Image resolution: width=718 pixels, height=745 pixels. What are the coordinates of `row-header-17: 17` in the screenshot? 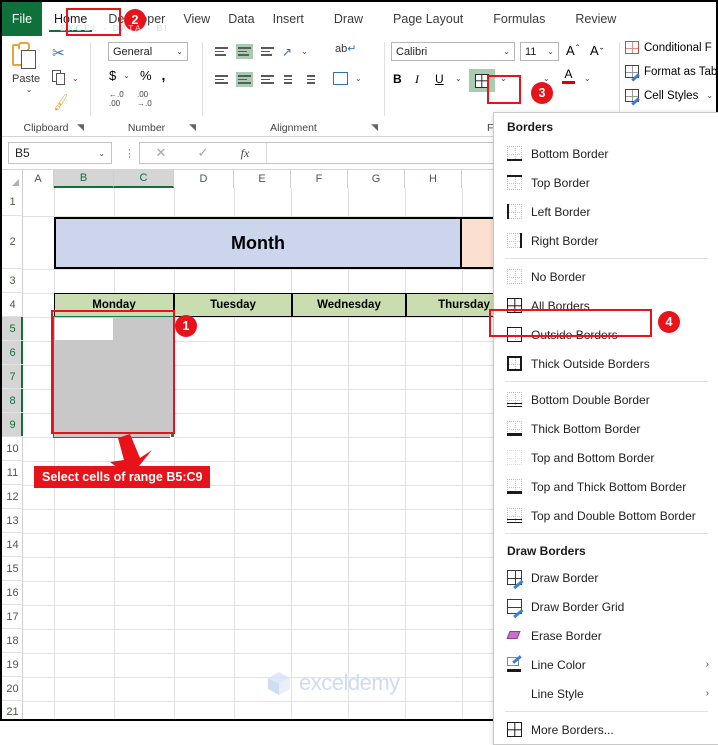 It's located at (12, 617).